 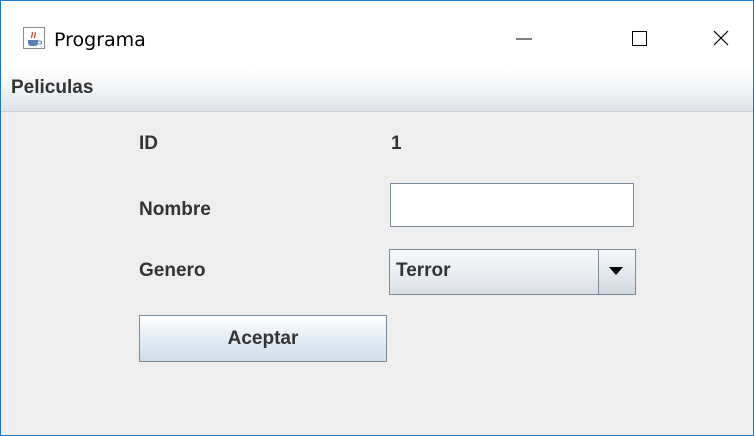 What do you see at coordinates (172, 270) in the screenshot?
I see `genero-label: Genero` at bounding box center [172, 270].